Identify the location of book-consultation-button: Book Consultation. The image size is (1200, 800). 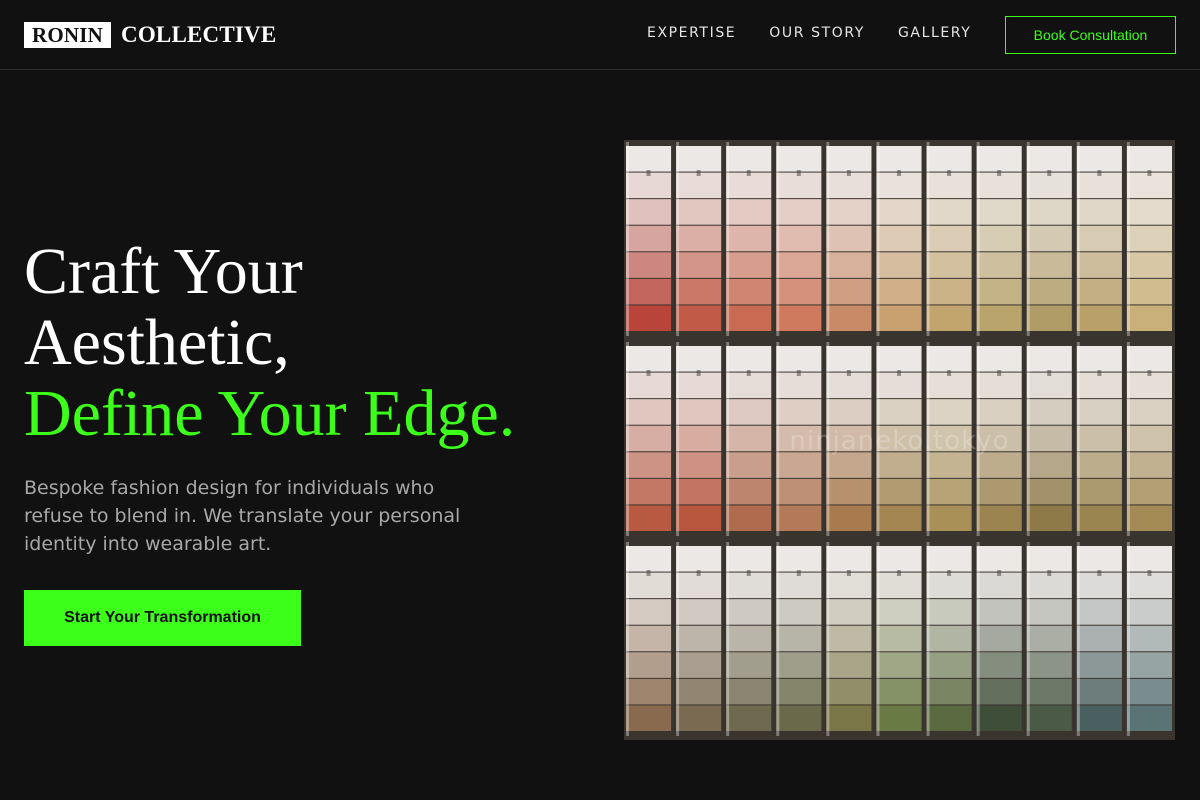
(1090, 35).